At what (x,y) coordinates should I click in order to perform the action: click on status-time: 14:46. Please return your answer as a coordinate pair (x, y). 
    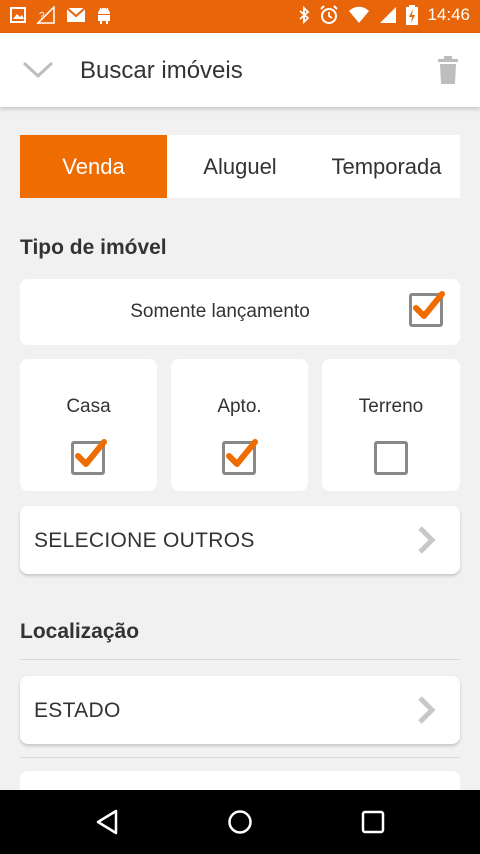
    Looking at the image, I should click on (448, 14).